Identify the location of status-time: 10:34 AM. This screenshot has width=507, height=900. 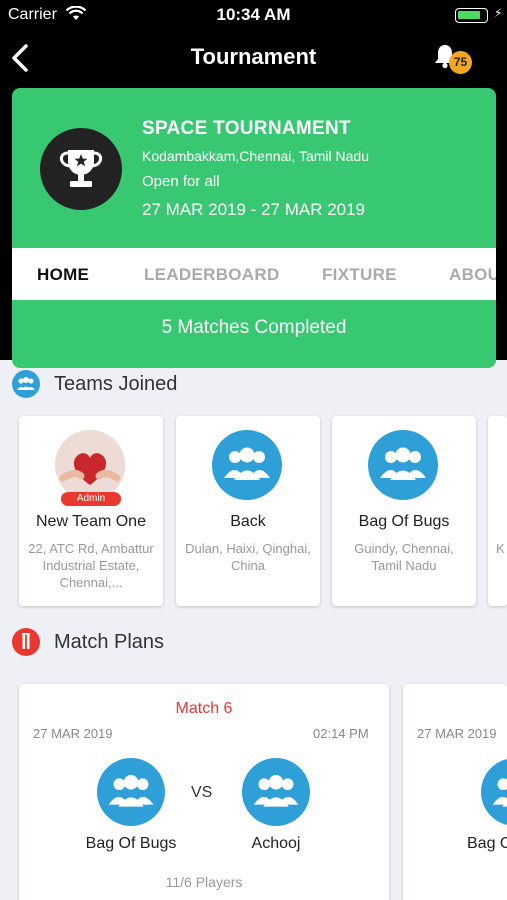
(253, 14).